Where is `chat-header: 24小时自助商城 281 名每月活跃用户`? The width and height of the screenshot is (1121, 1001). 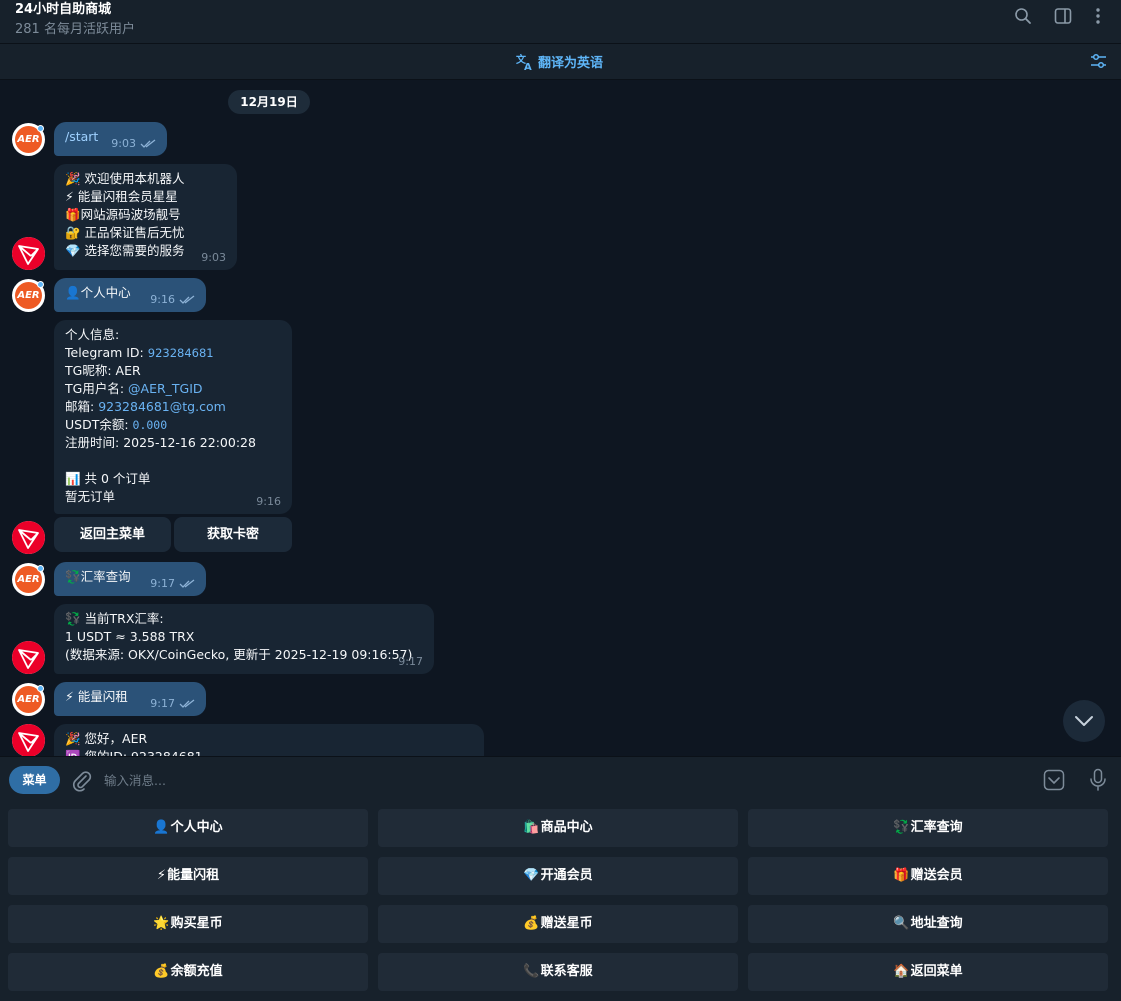
chat-header: 24小时自助商城 281 名每月活跃用户 is located at coordinates (560, 22).